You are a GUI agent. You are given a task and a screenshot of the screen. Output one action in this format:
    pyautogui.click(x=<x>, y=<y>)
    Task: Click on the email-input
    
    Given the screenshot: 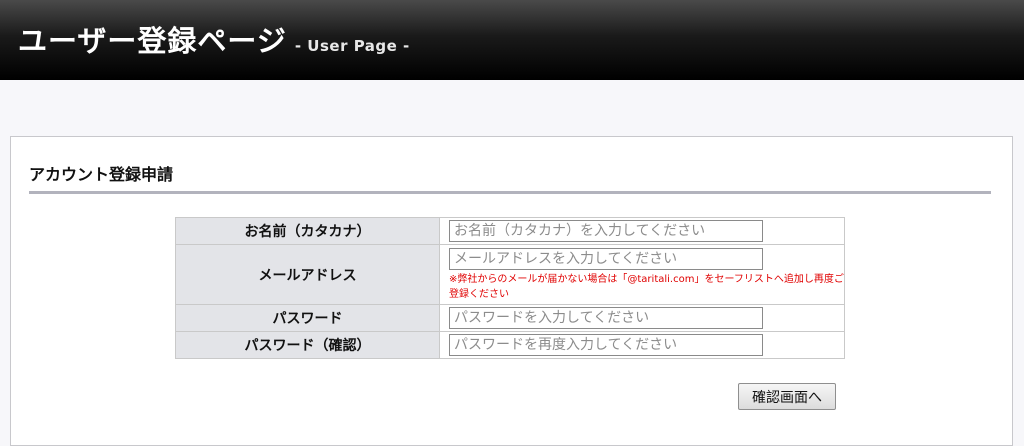 What is the action you would take?
    pyautogui.click(x=606, y=258)
    